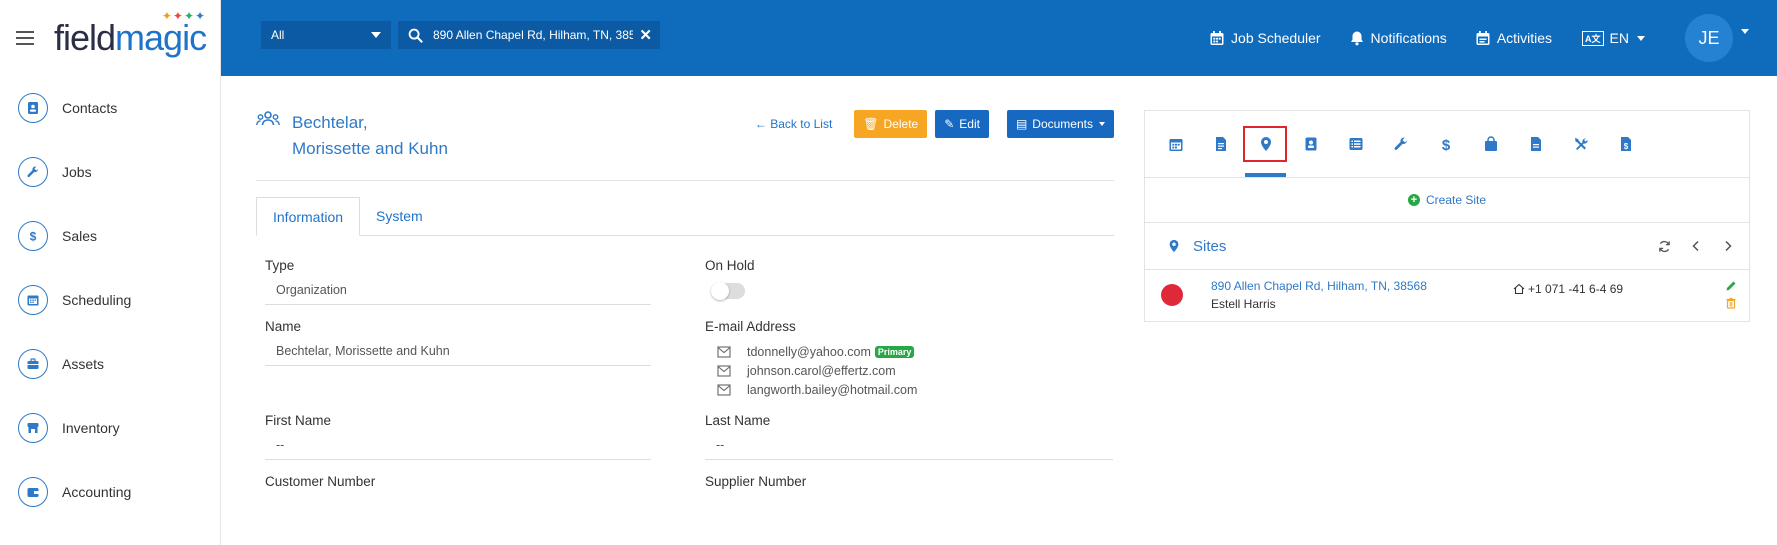 The image size is (1777, 545). I want to click on refresh-icon, so click(1664, 246).